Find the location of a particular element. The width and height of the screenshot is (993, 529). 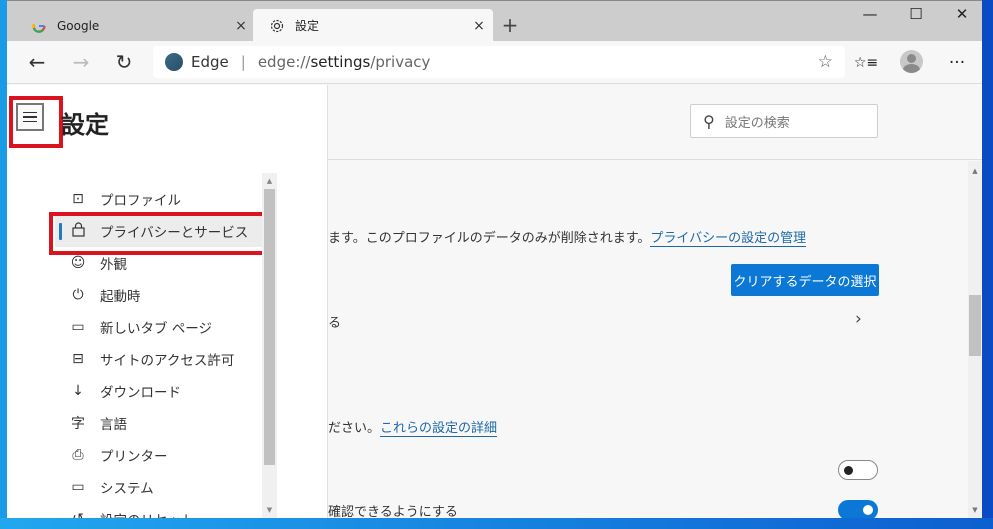

sidebar-item-label: 外観 is located at coordinates (113, 265).